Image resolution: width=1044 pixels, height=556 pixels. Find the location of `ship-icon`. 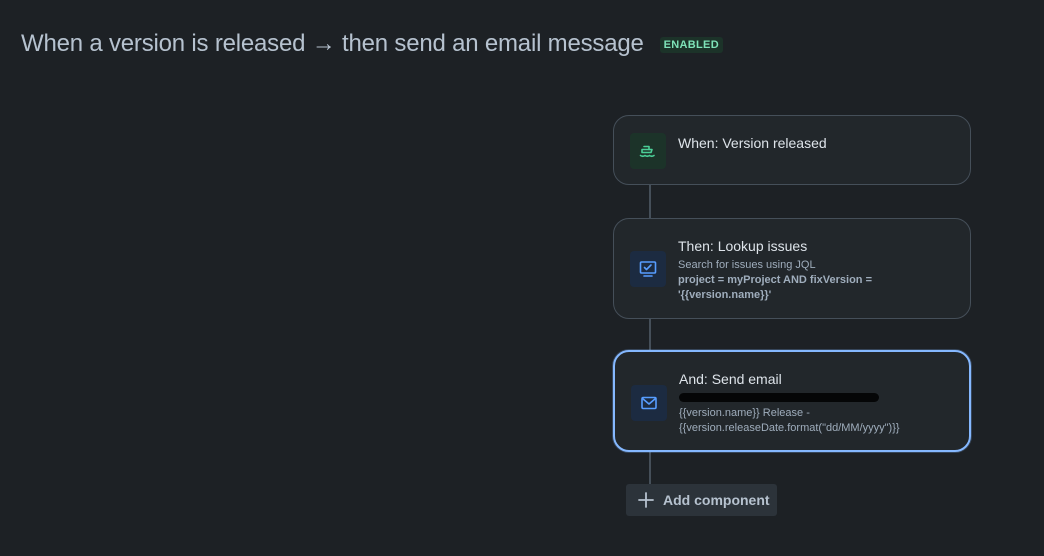

ship-icon is located at coordinates (648, 151).